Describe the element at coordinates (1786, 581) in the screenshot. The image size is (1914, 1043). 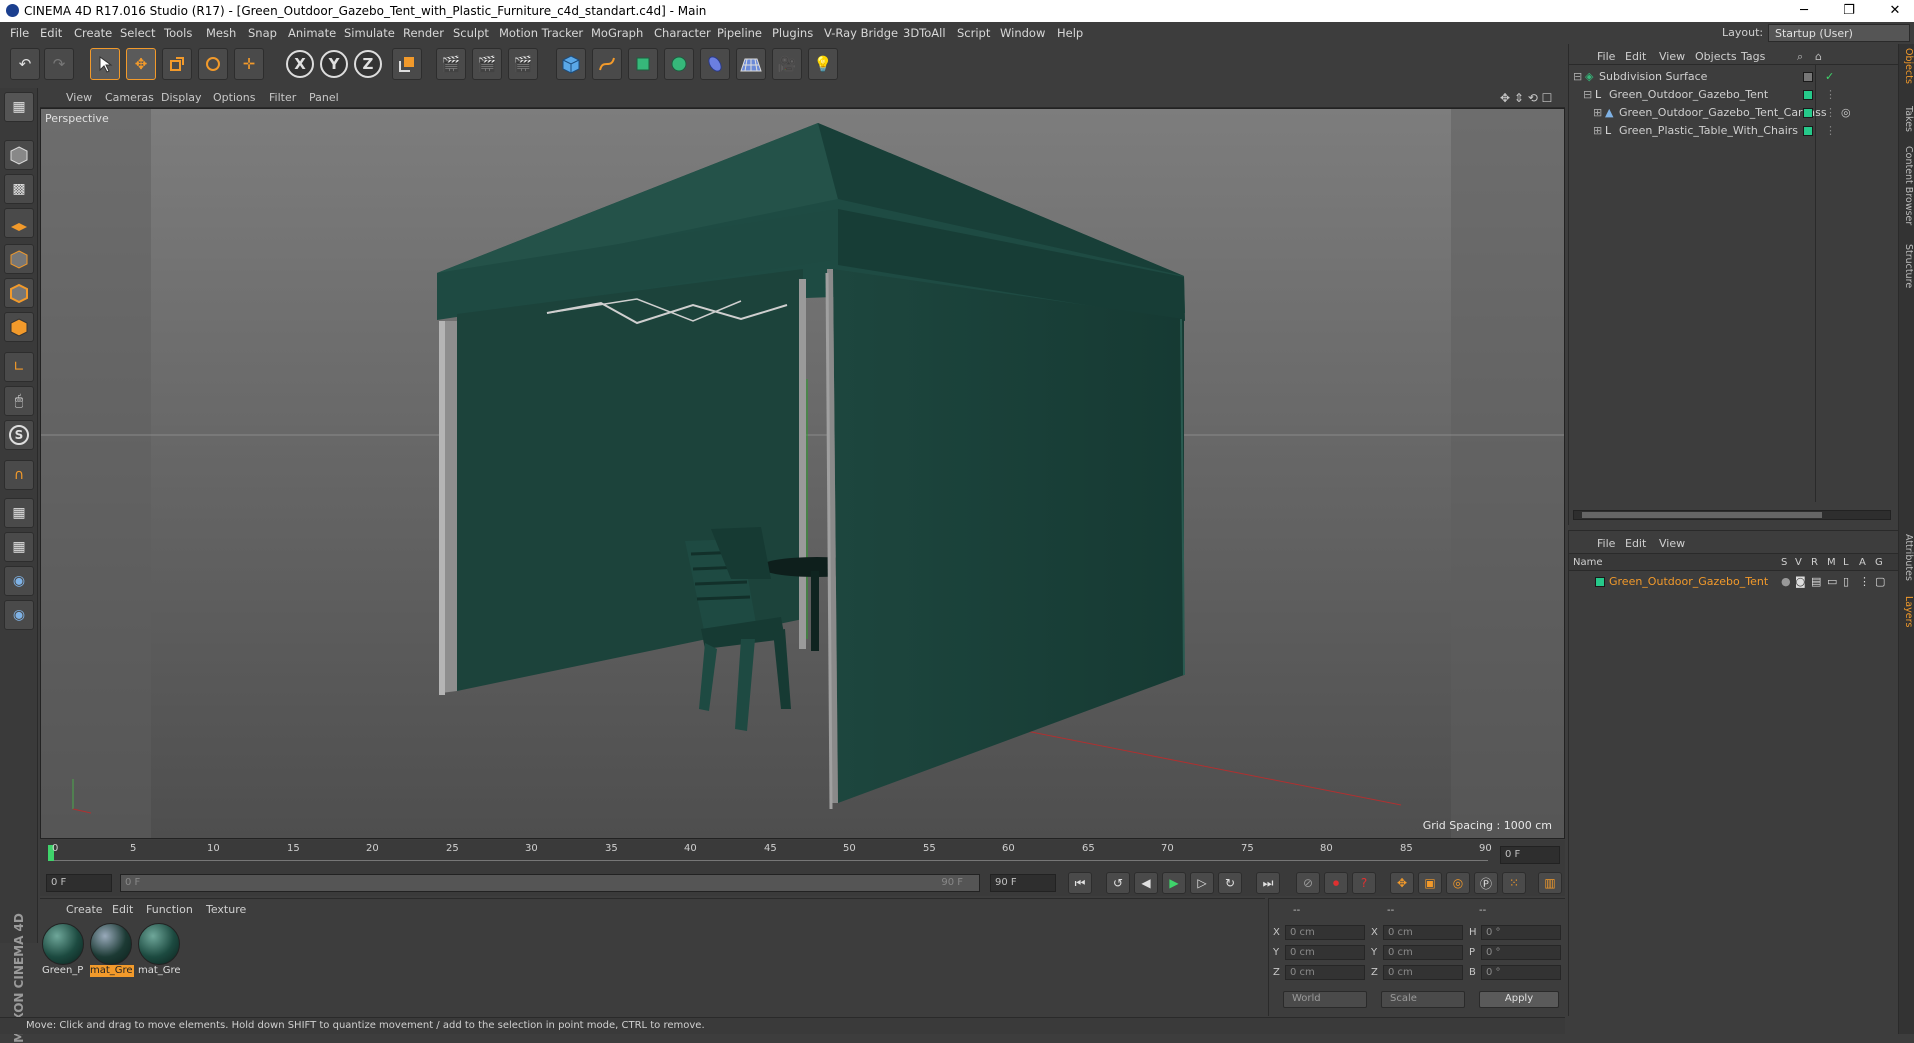
I see `layer-solo-toggle: ●` at that location.